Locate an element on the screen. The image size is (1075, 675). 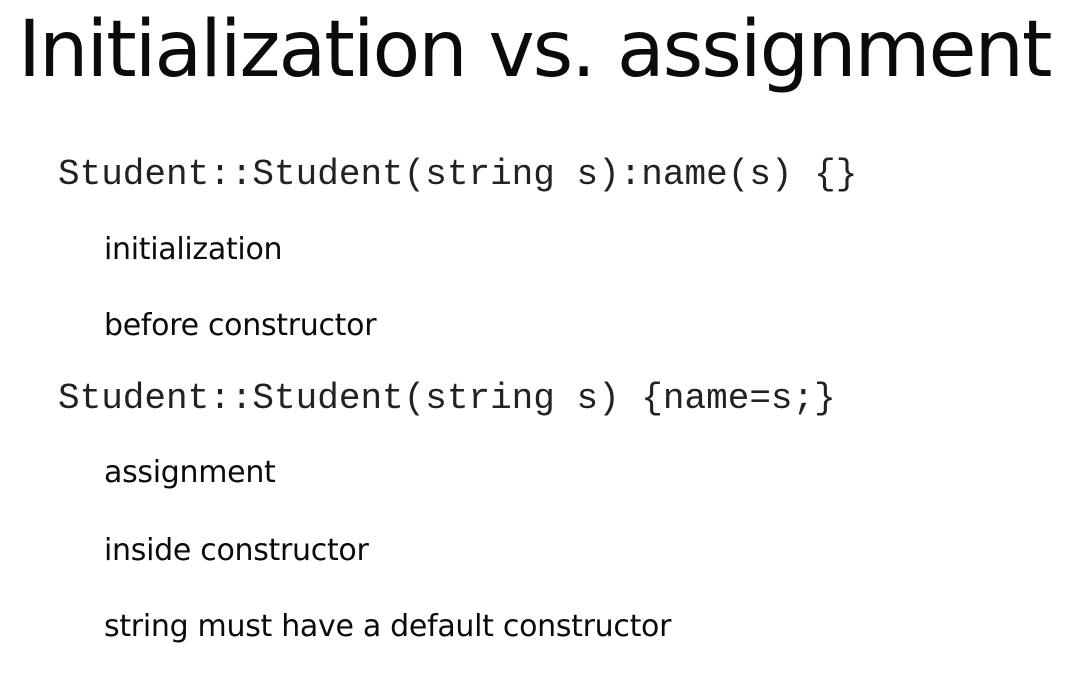
point-default-constructor: string must have a default constructor is located at coordinates (388, 626).